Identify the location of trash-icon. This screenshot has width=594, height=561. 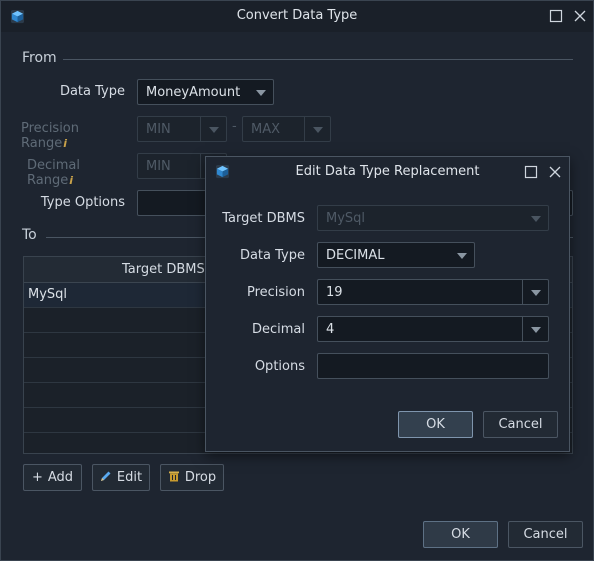
(173, 476).